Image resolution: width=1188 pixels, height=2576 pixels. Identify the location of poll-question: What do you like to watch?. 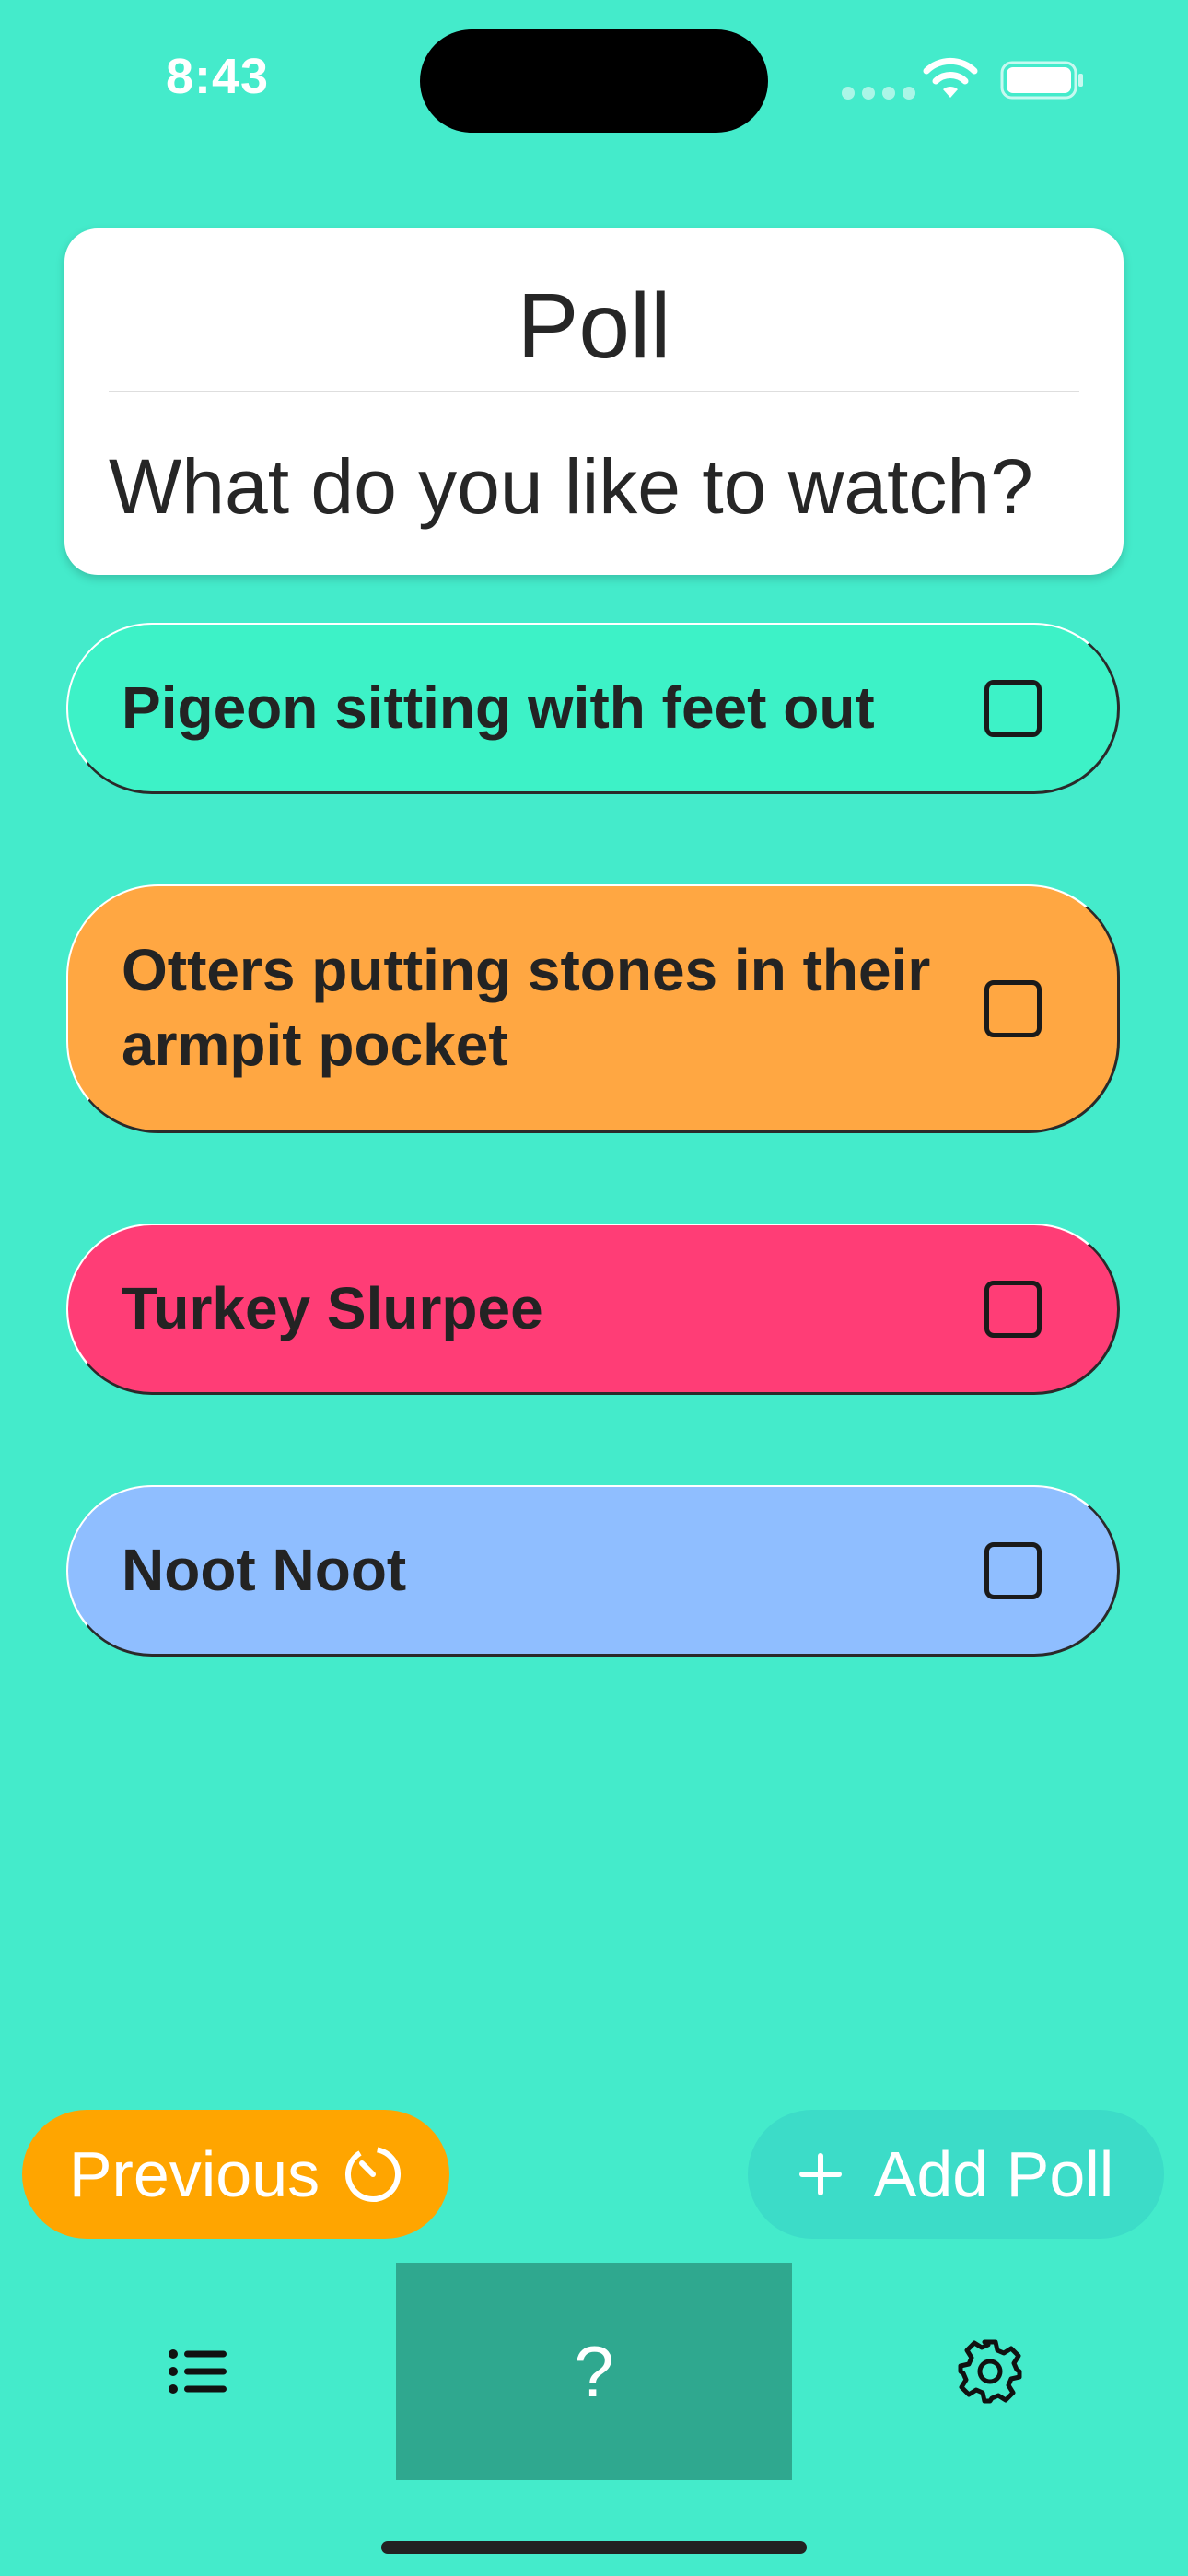
(571, 486).